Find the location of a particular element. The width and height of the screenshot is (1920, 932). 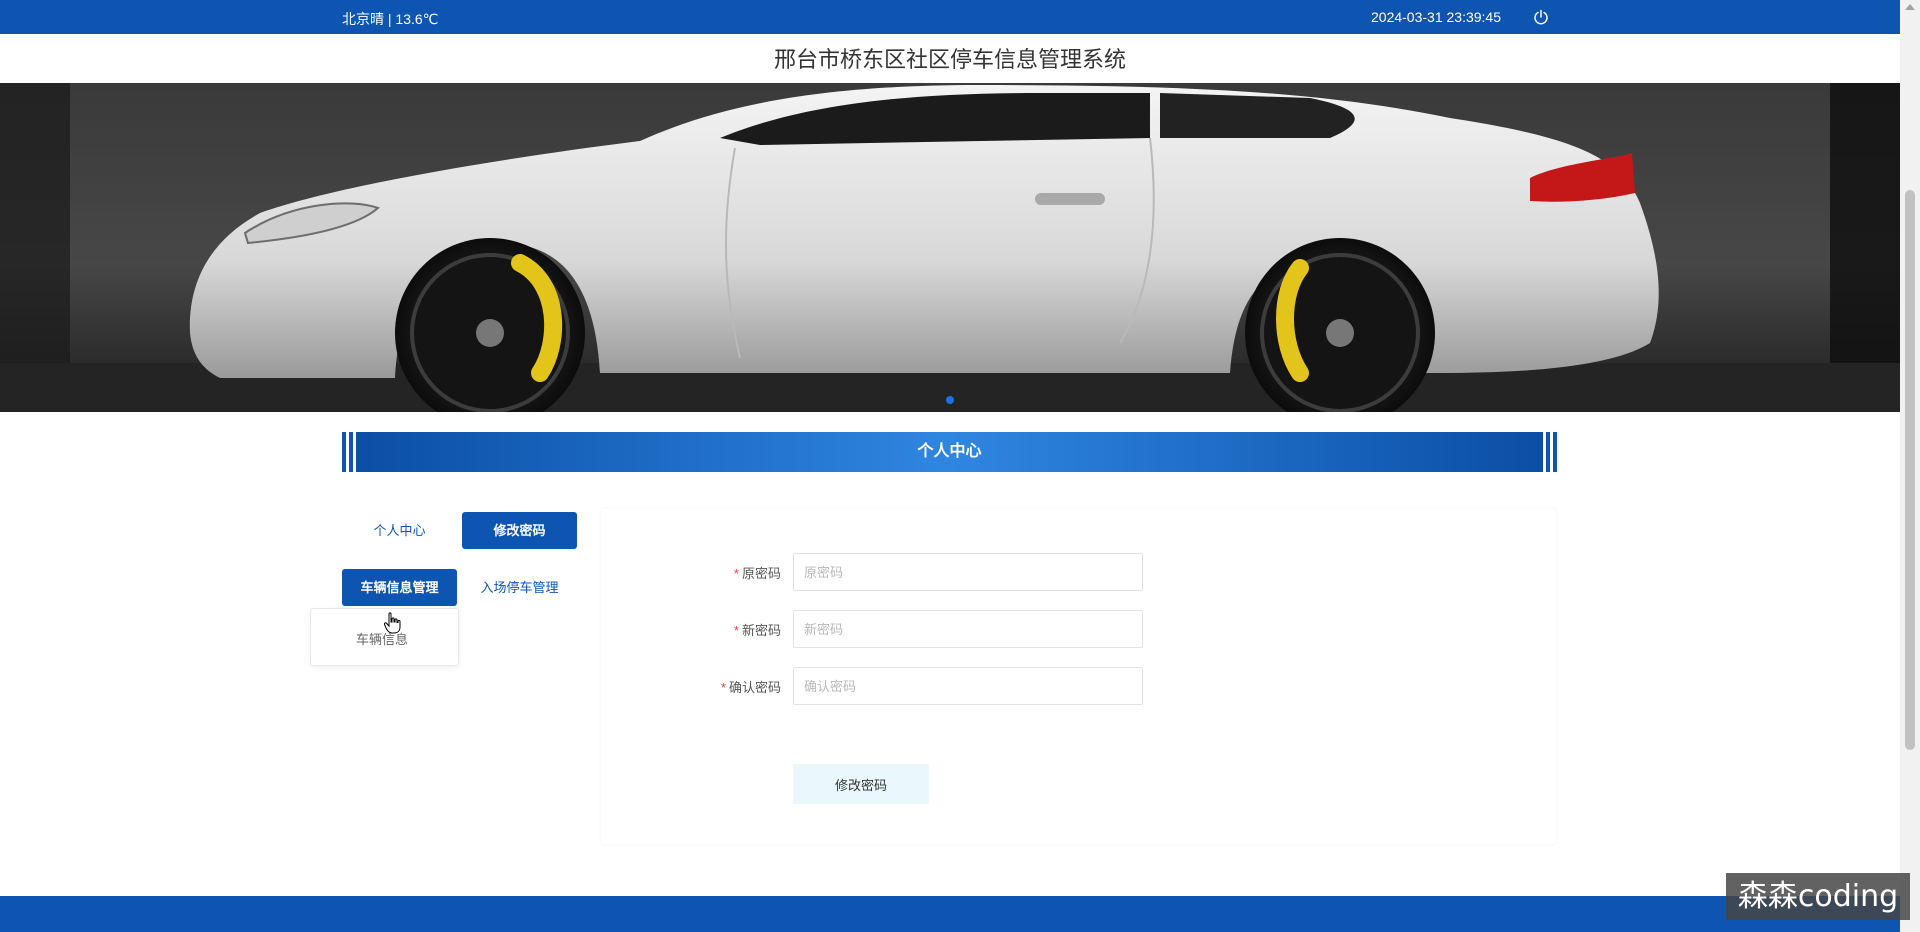

form-row-old-password: * 原密码 is located at coordinates (1078, 572).